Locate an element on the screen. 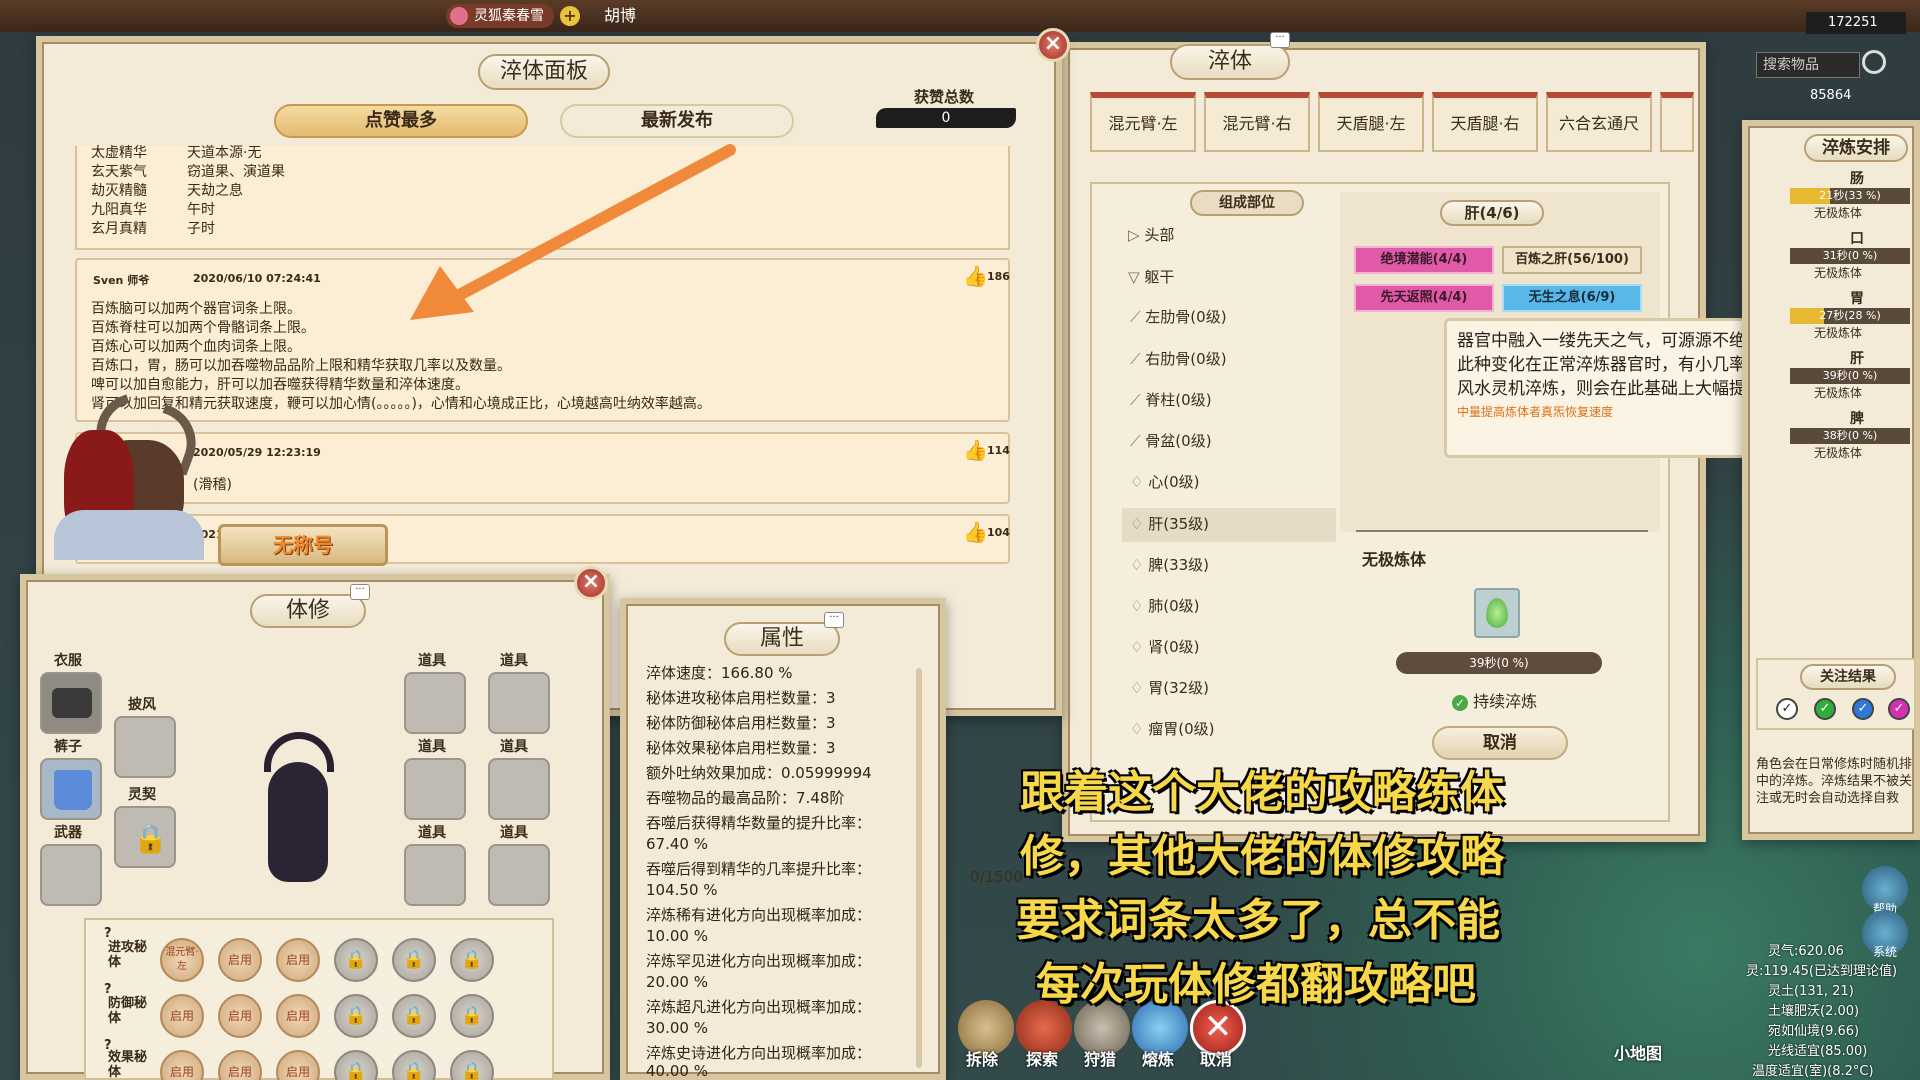 This screenshot has height=1080, width=1920. tab-tiandun-left: 天盾腿·左 is located at coordinates (1371, 122).